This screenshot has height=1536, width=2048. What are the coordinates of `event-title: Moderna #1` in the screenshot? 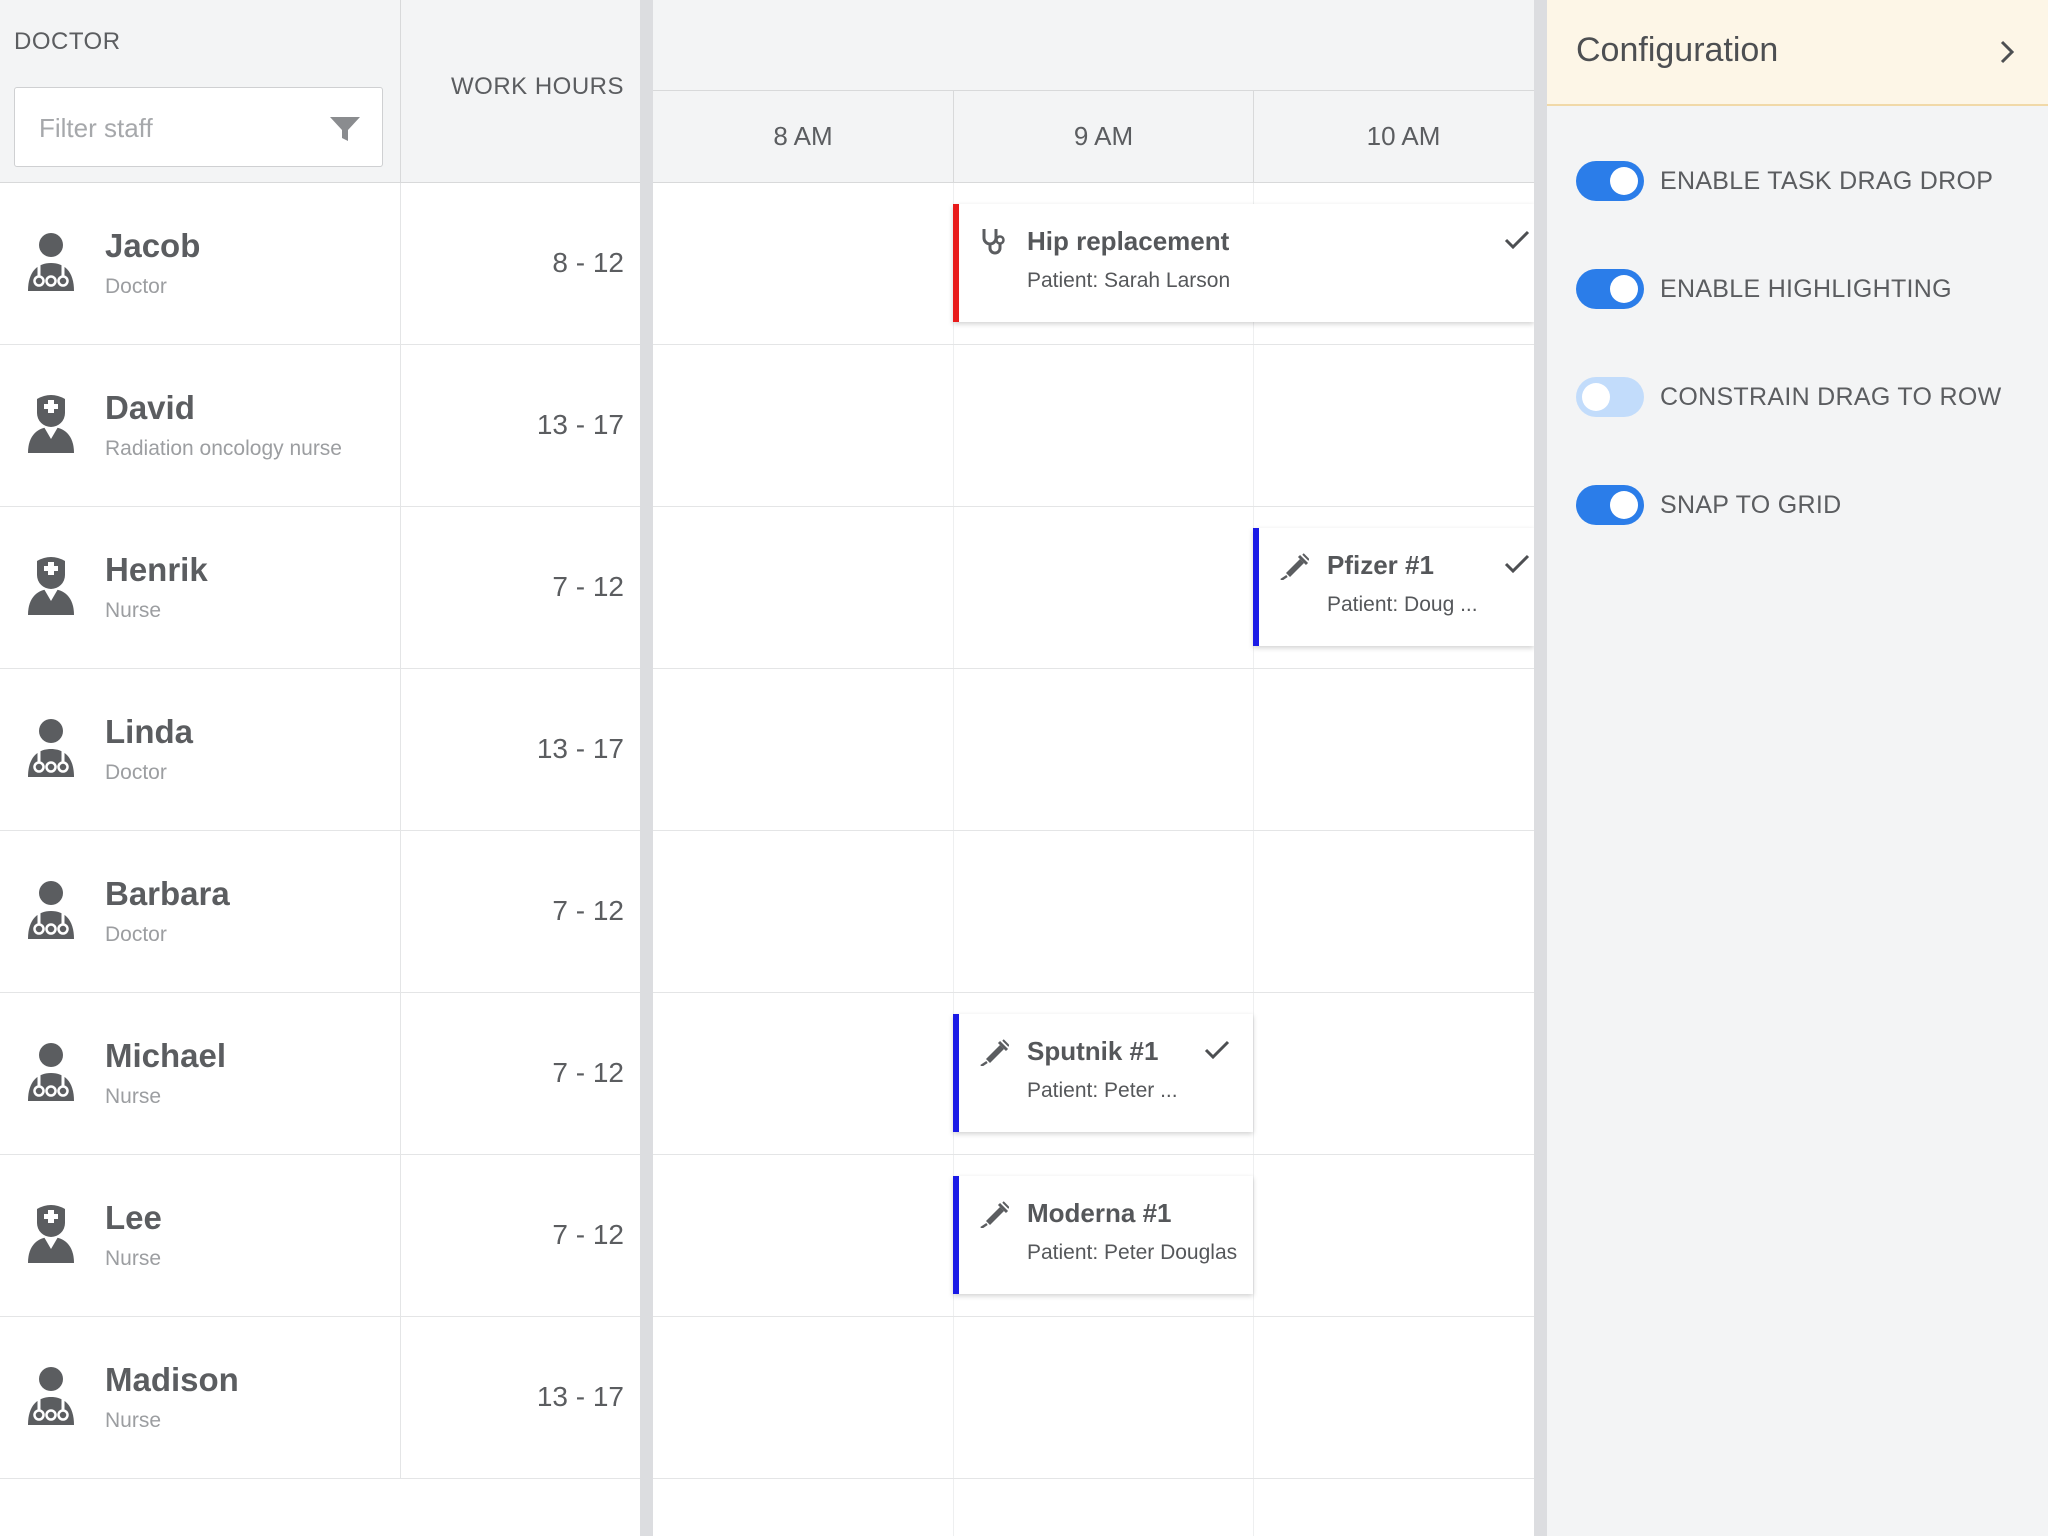 It's located at (1099, 1213).